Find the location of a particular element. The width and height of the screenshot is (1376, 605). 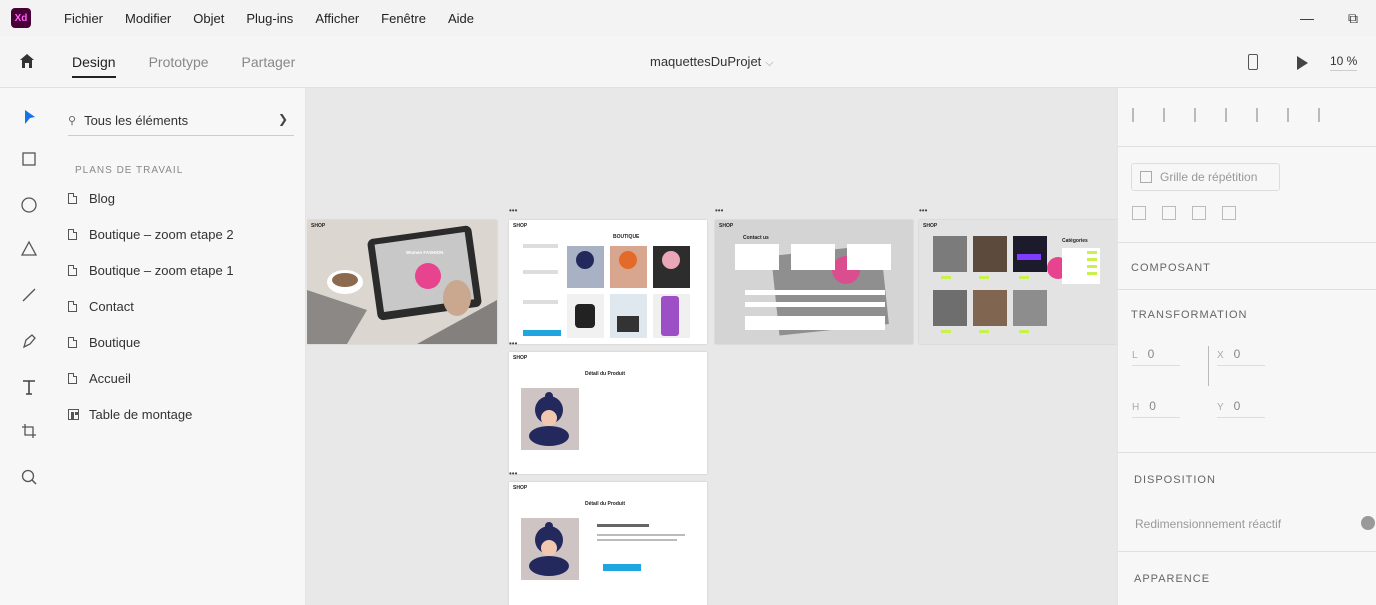

menu-fichier: Fichier is located at coordinates (83, 18).